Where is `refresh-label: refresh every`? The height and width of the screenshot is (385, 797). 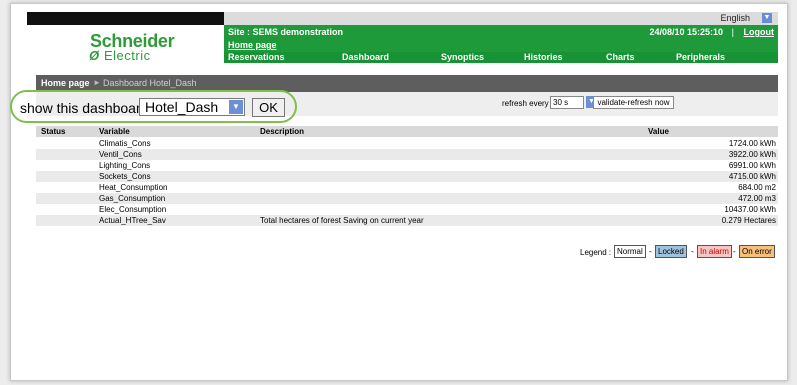 refresh-label: refresh every is located at coordinates (525, 103).